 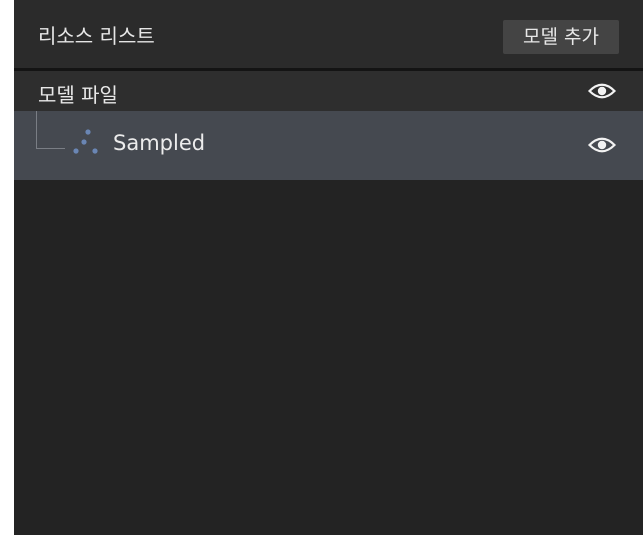 I want to click on tree-group-model-files: 모델 파일, so click(x=328, y=91).